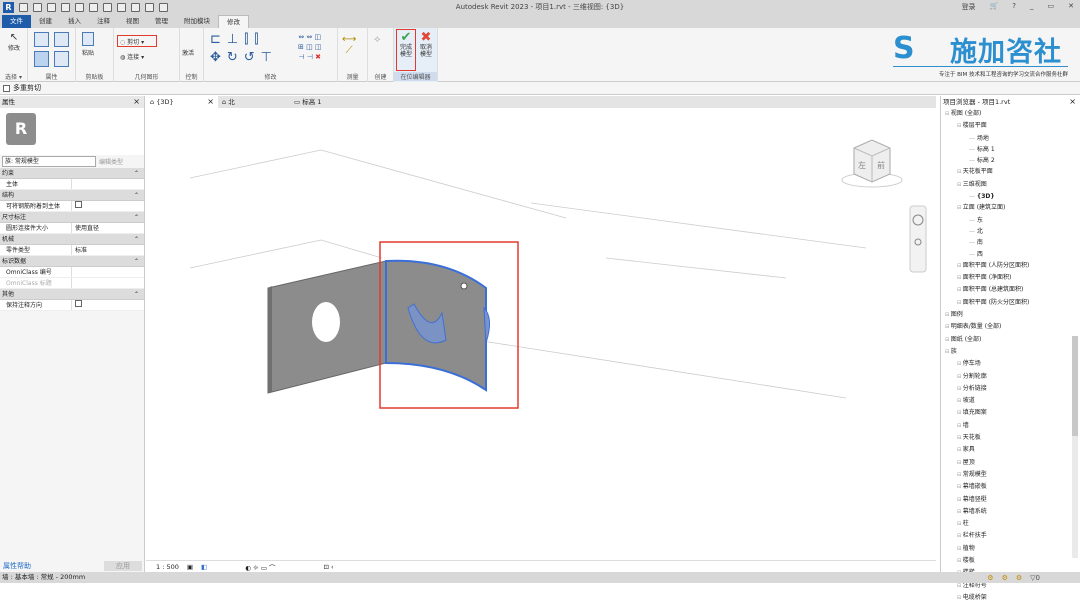  Describe the element at coordinates (1010, 290) in the screenshot. I see `browser-item: ⊟ 面积平面 (总建筑面积)` at that location.